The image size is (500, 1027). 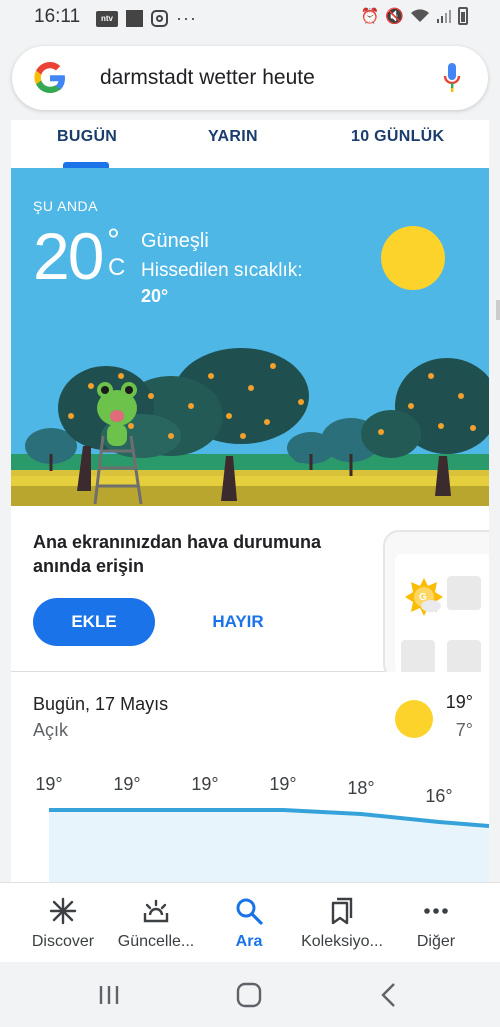 I want to click on nav-discover: Discover, so click(x=63, y=923).